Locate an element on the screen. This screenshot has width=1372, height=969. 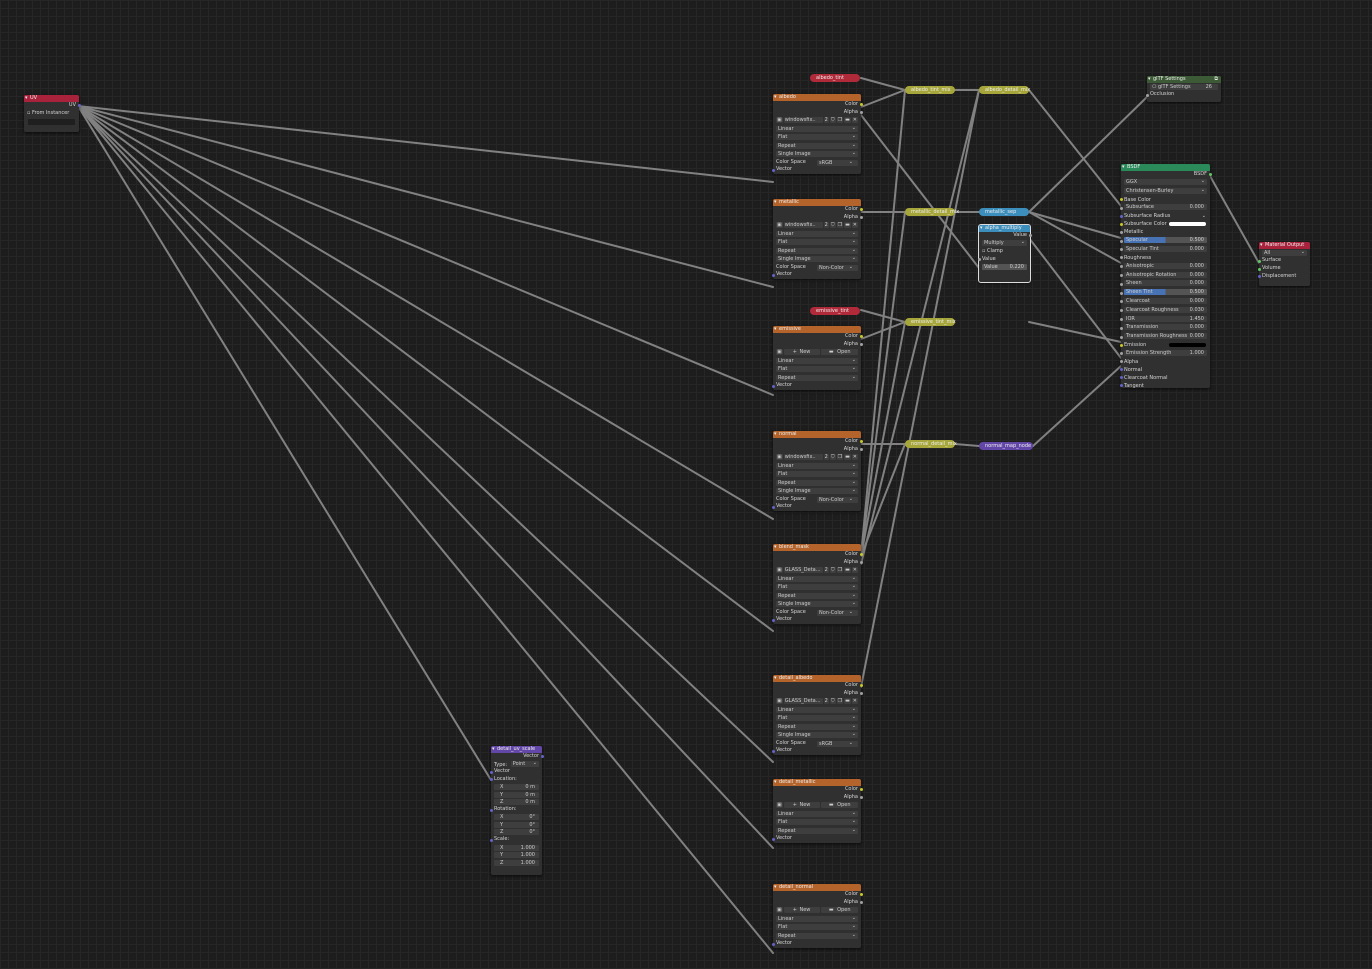
value-field: Clearcoat 0.000 is located at coordinates (1165, 301).